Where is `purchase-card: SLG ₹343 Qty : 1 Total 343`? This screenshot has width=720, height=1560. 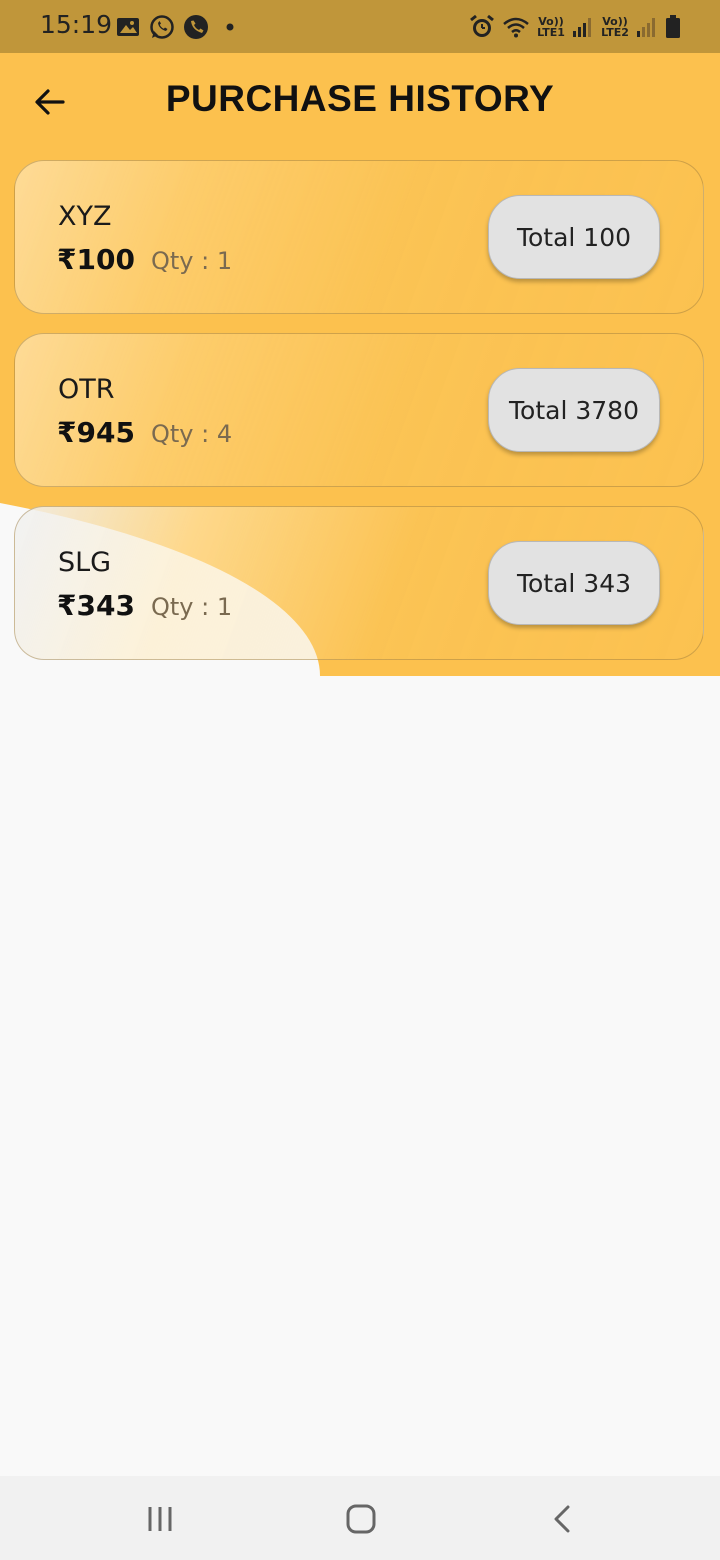
purchase-card: SLG ₹343 Qty : 1 Total 343 is located at coordinates (359, 583).